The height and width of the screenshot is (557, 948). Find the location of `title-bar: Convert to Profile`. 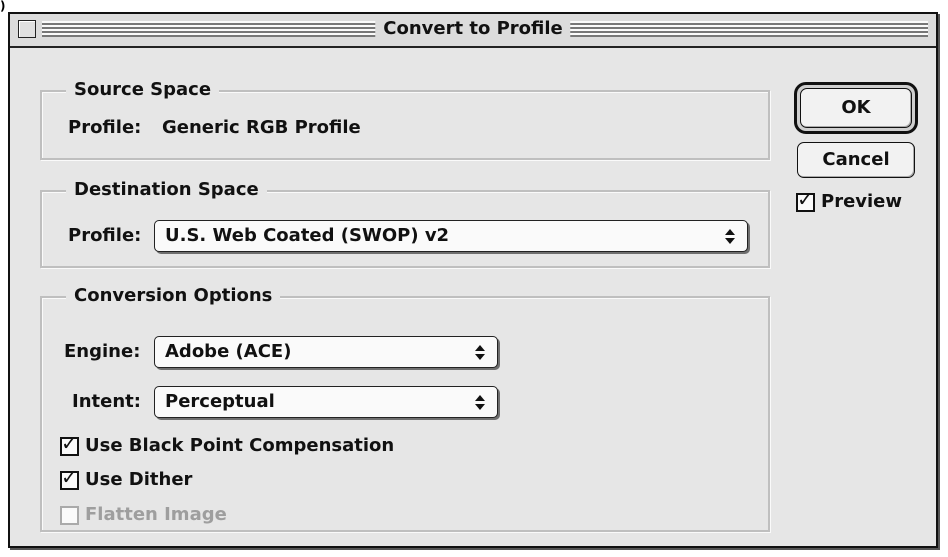

title-bar: Convert to Profile is located at coordinates (473, 31).